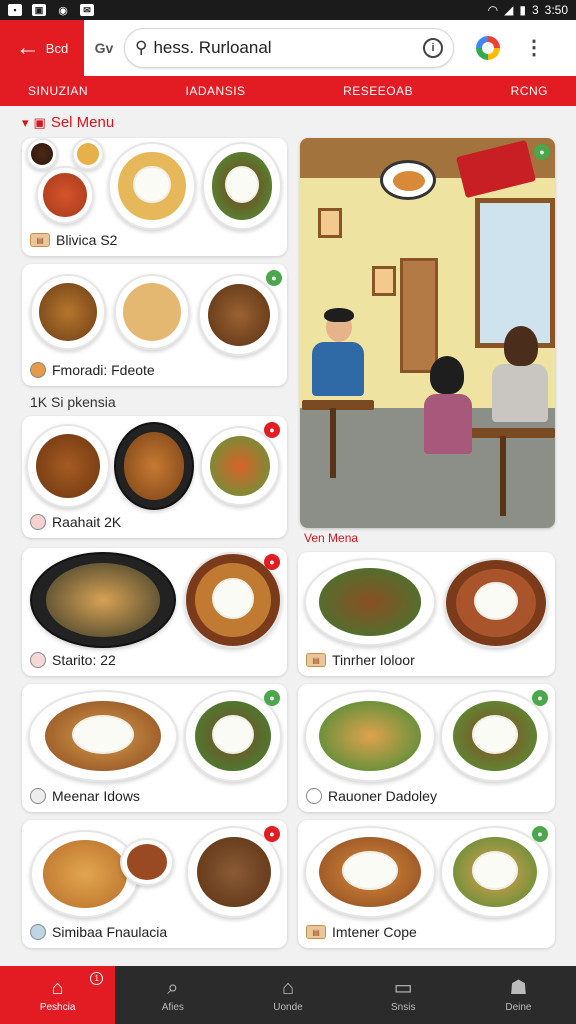 The width and height of the screenshot is (576, 1024). What do you see at coordinates (493, 10) in the screenshot?
I see `wifi-icon: ◠` at bounding box center [493, 10].